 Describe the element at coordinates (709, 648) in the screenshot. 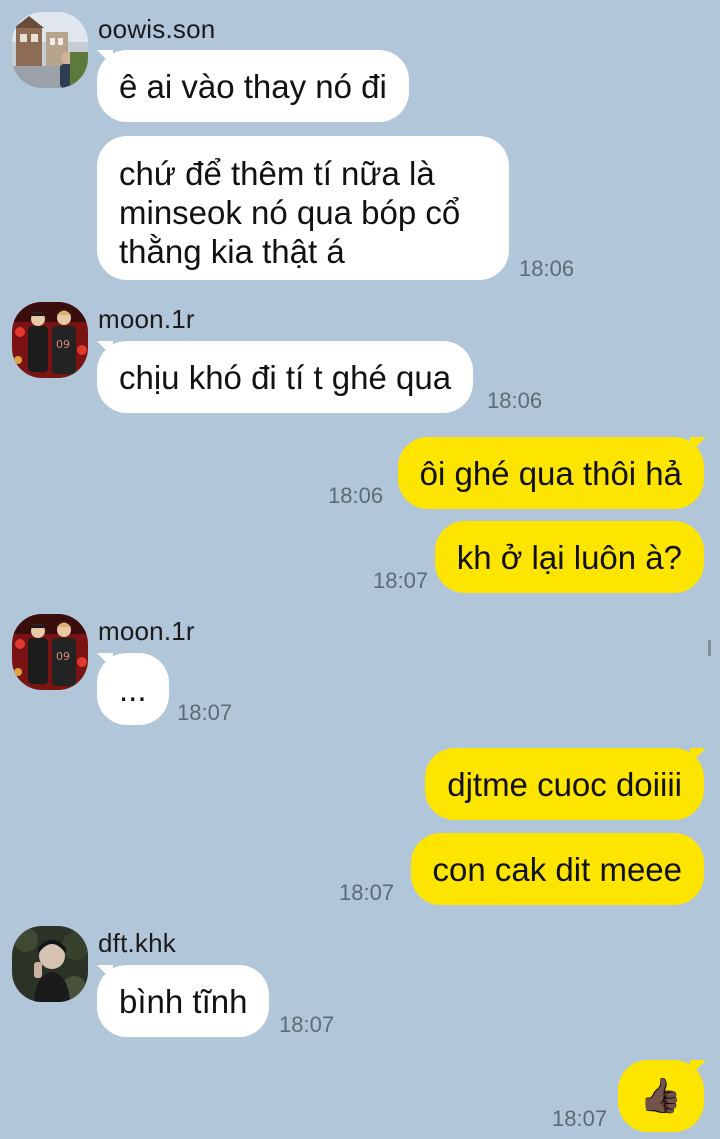

I see `scrollbar-thumb` at that location.